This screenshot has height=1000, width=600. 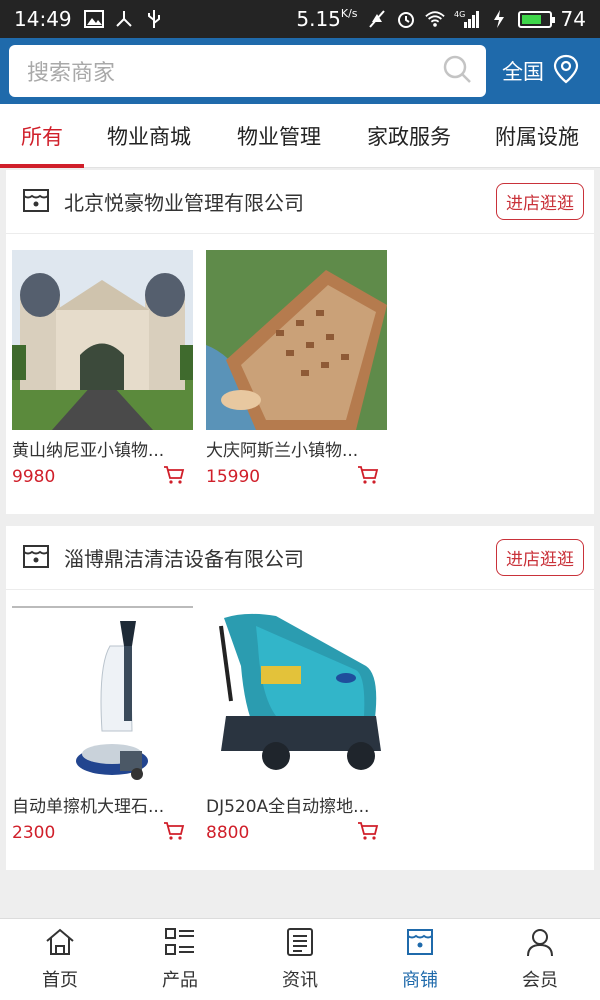 What do you see at coordinates (228, 833) in the screenshot?
I see `product-price: 8800` at bounding box center [228, 833].